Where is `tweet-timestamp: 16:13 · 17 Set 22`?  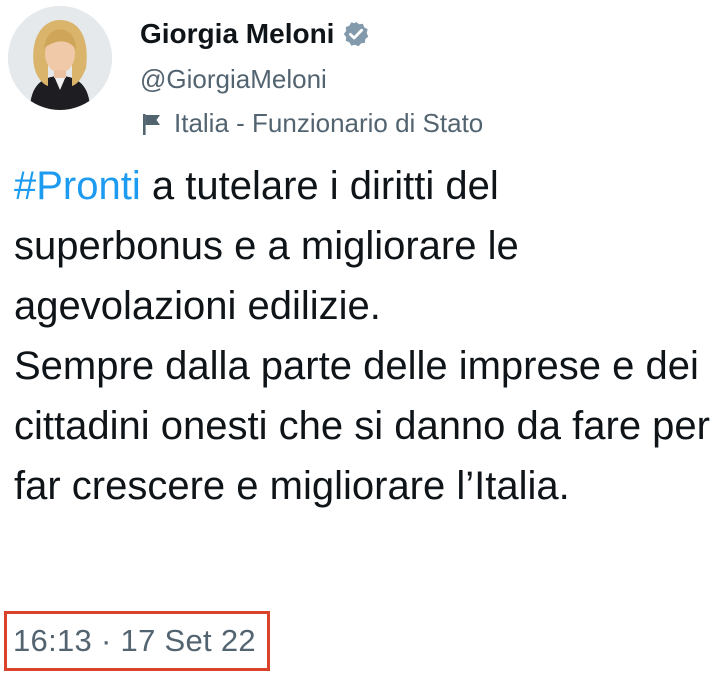
tweet-timestamp: 16:13 · 17 Set 22 is located at coordinates (134, 641).